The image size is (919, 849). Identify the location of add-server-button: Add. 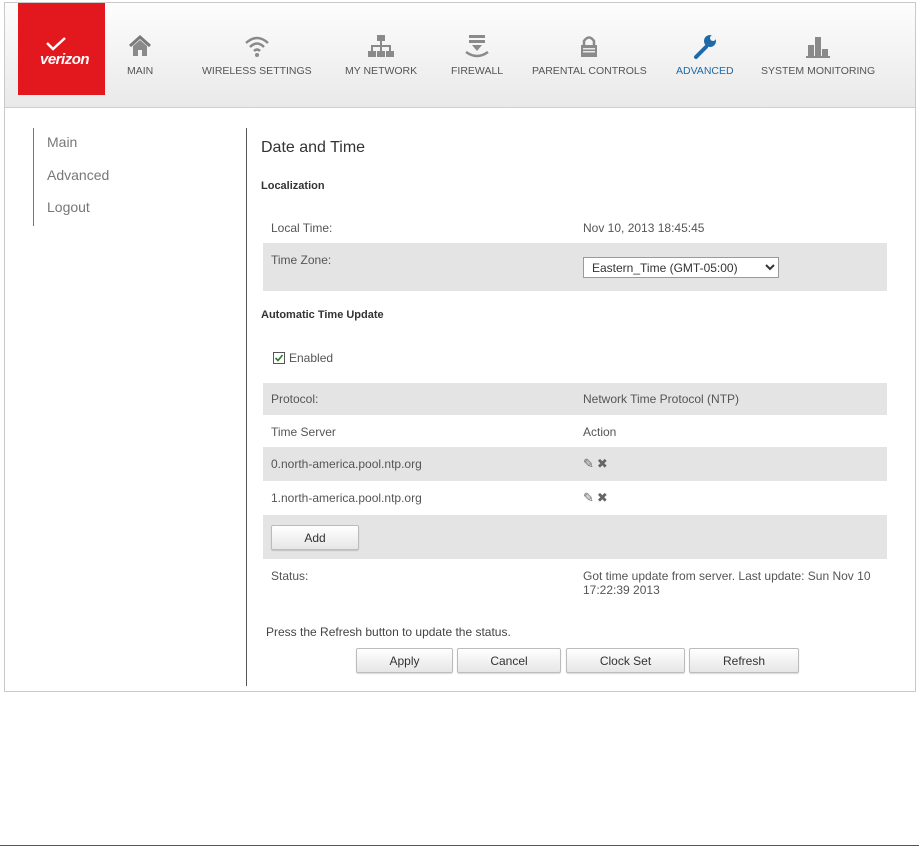
(315, 537).